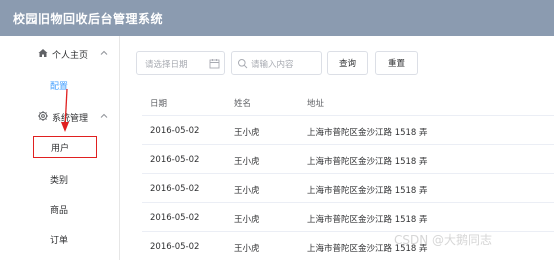 The image size is (554, 260). What do you see at coordinates (396, 63) in the screenshot?
I see `reset-button: 重置` at bounding box center [396, 63].